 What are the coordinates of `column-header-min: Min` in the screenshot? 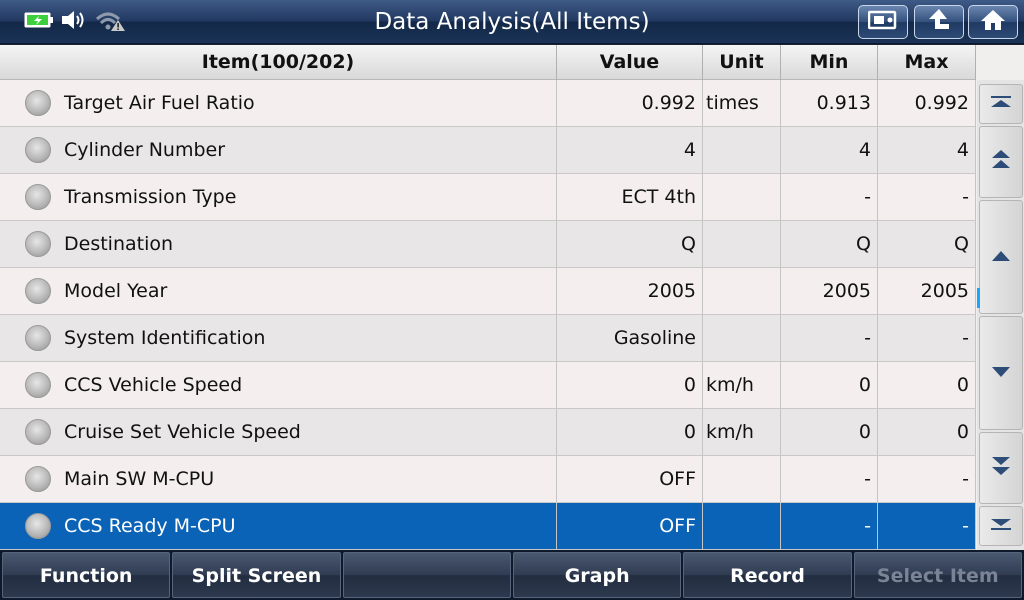 It's located at (829, 62).